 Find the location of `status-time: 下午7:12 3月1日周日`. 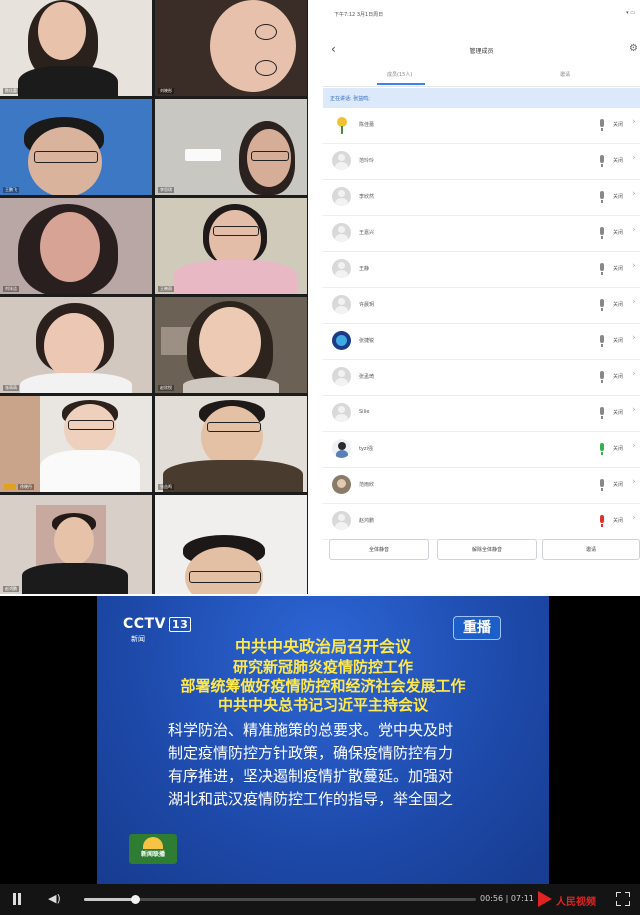

status-time: 下午7:12 3月1日周日 is located at coordinates (359, 15).